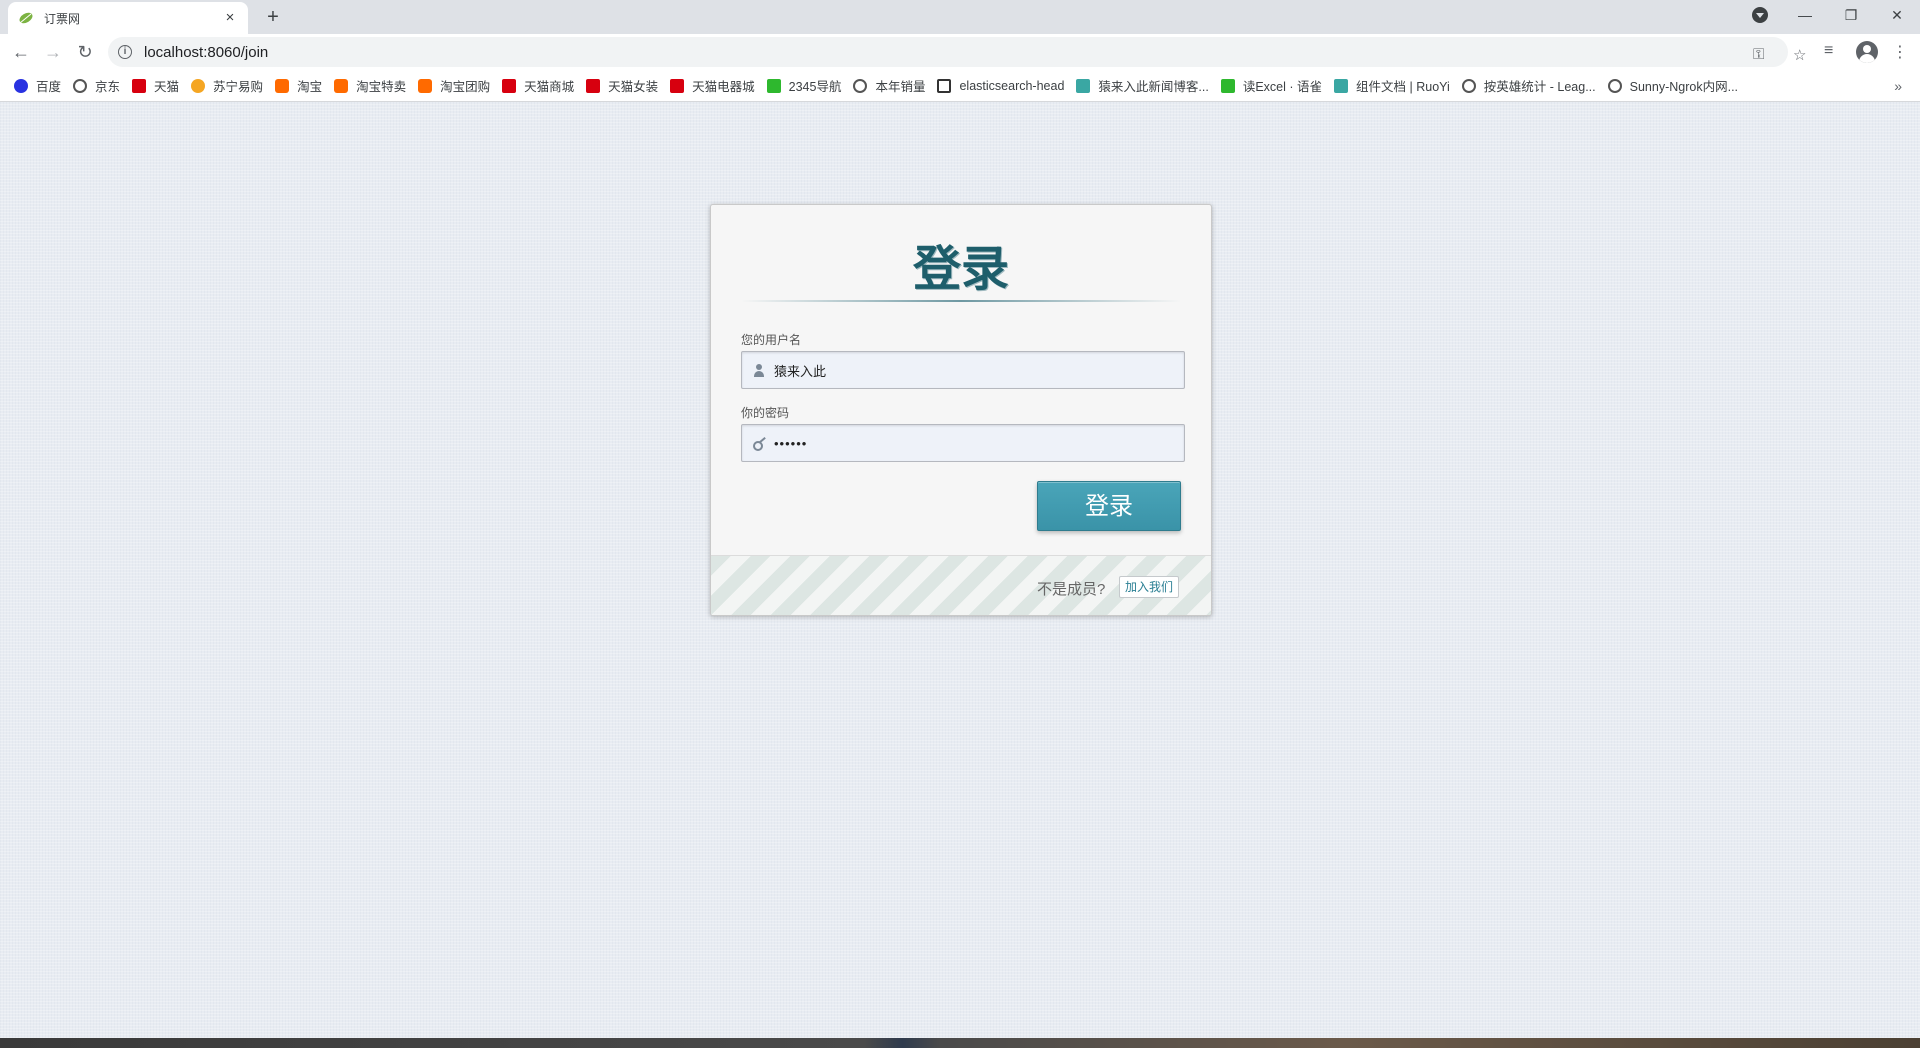  What do you see at coordinates (1828, 51) in the screenshot?
I see `media-control-icon: ≡` at bounding box center [1828, 51].